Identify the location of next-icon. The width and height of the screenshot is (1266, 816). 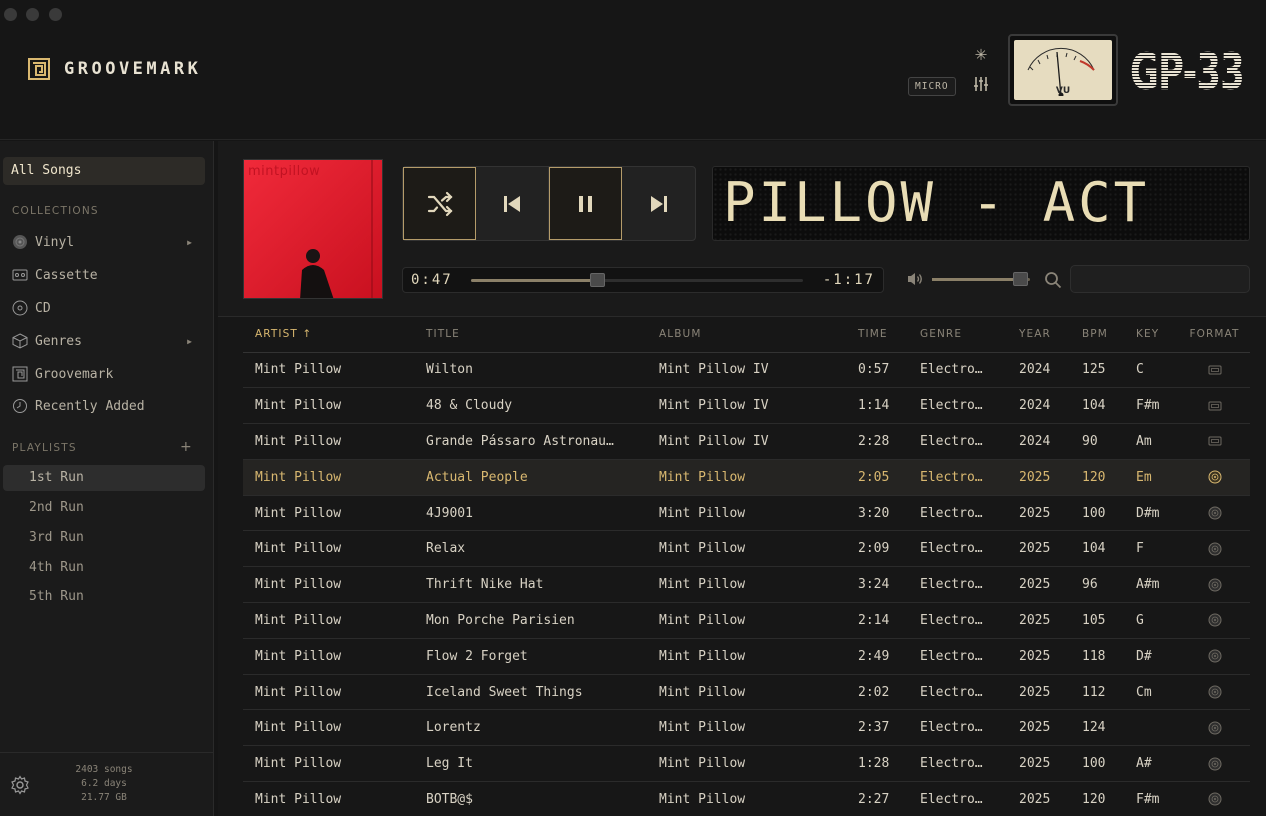
(658, 203).